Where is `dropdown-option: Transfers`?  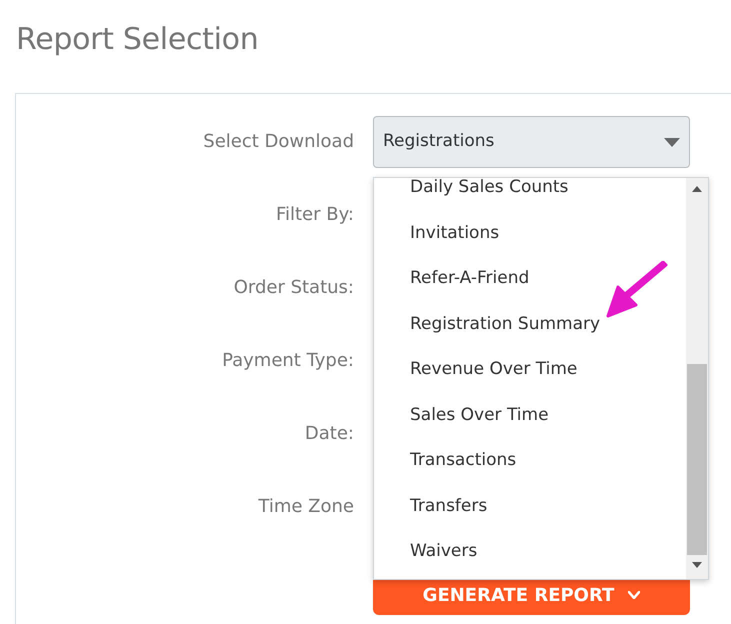
dropdown-option: Transfers is located at coordinates (530, 506).